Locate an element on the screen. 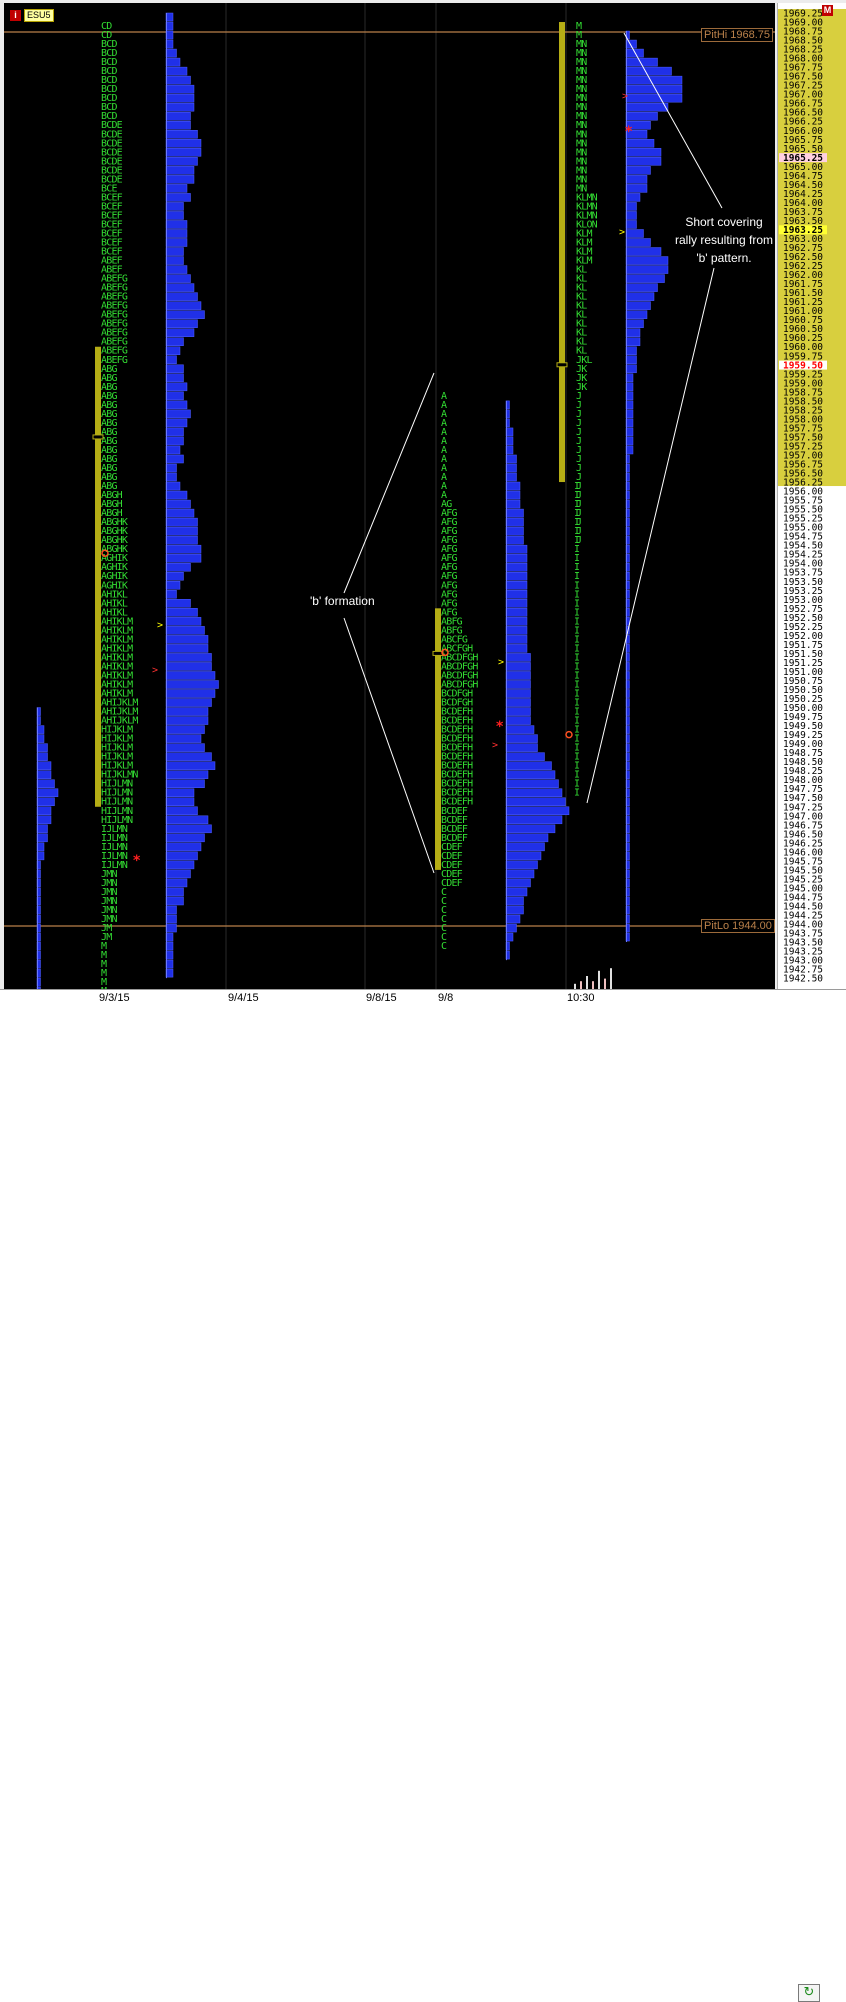  pit-low-label: PitLo 1944.00 is located at coordinates (738, 926).